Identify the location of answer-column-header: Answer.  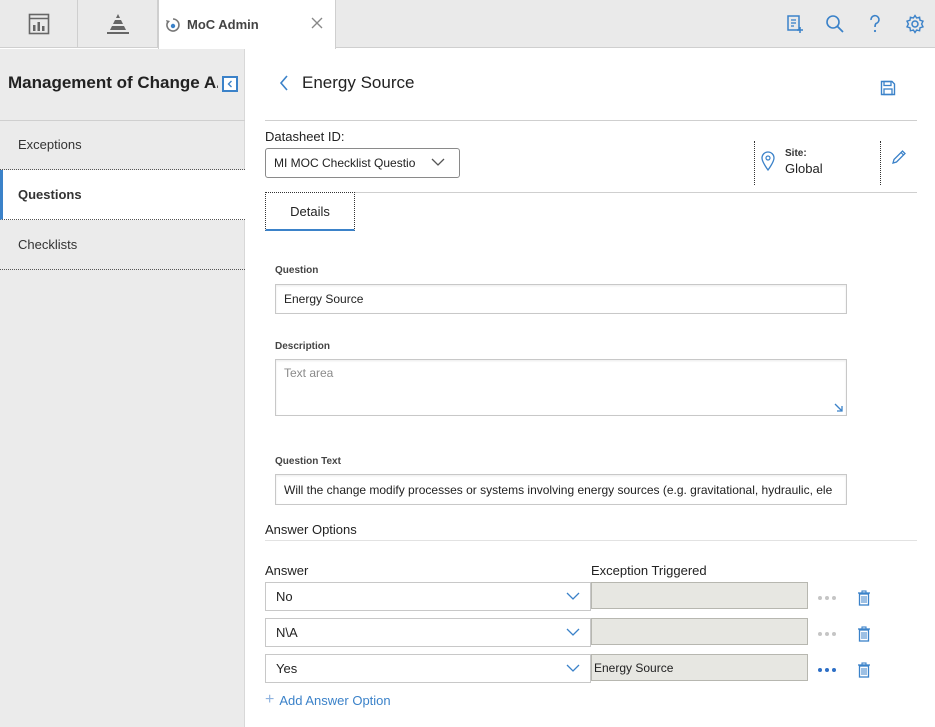
(287, 570).